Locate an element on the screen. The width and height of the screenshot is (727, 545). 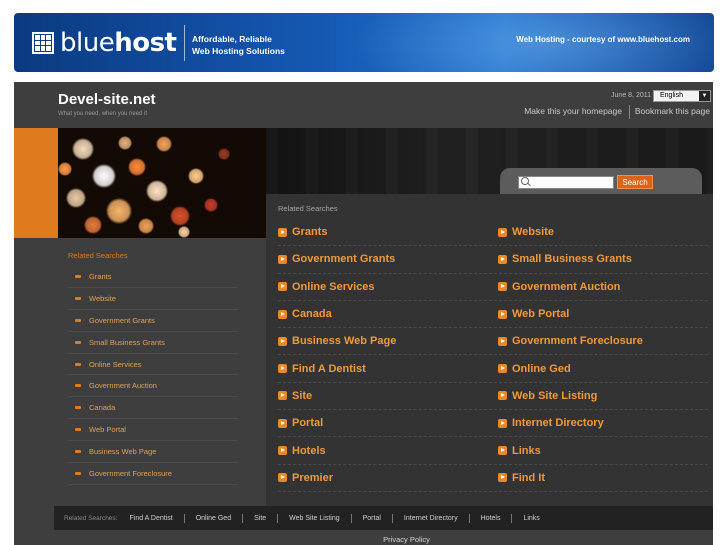
results-row: Government Grants Small Business Grants is located at coordinates (493, 260).